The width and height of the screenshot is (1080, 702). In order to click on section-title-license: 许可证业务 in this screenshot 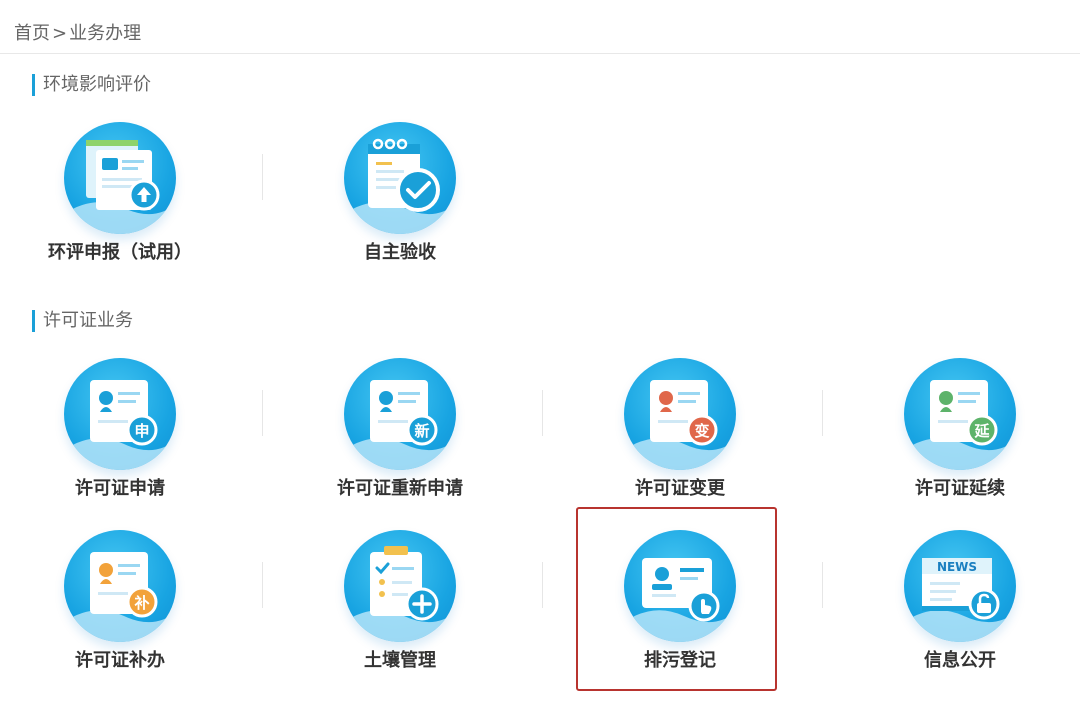, I will do `click(82, 321)`.